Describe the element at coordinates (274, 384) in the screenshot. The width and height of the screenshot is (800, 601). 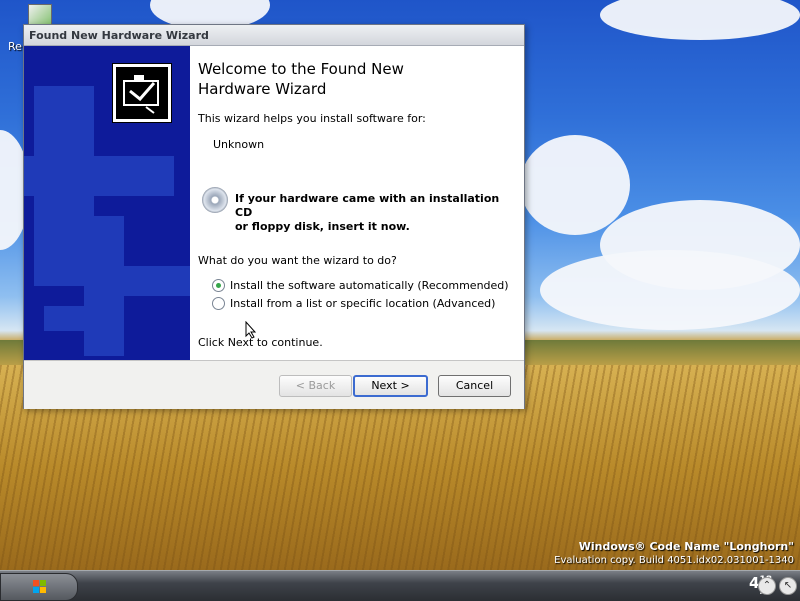
I see `button-bar: < Back Next > Cancel` at that location.